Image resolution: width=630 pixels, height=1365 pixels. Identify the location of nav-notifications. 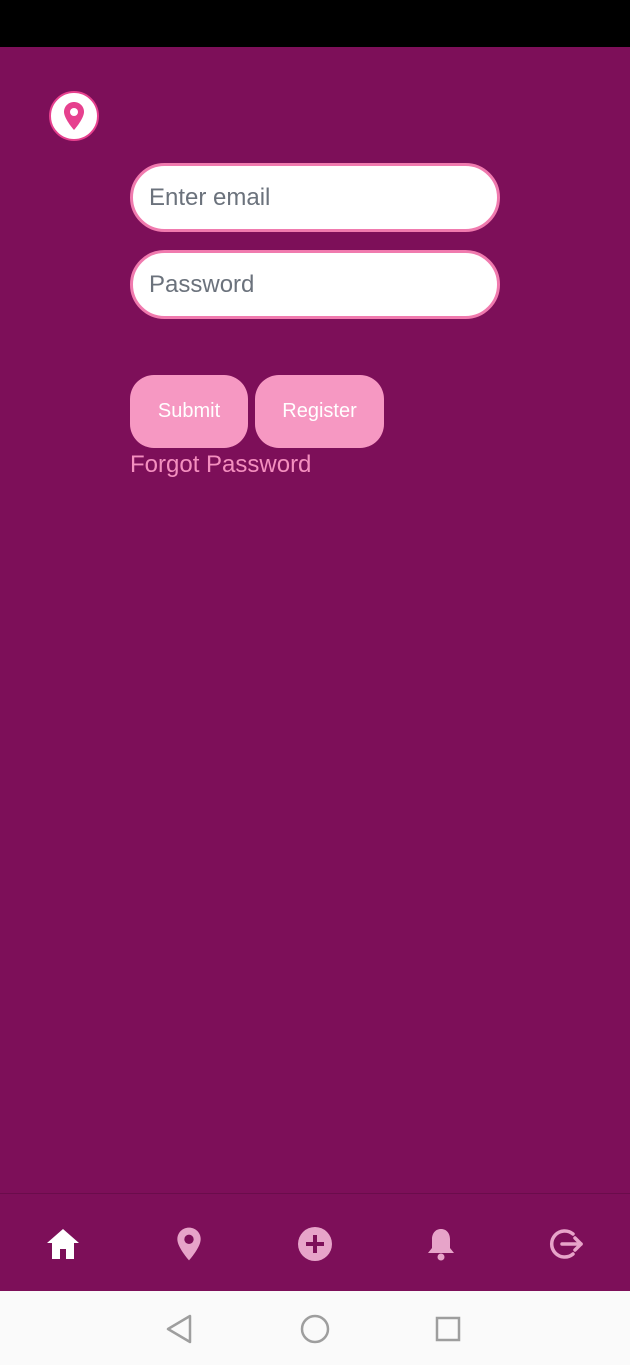
(441, 1244).